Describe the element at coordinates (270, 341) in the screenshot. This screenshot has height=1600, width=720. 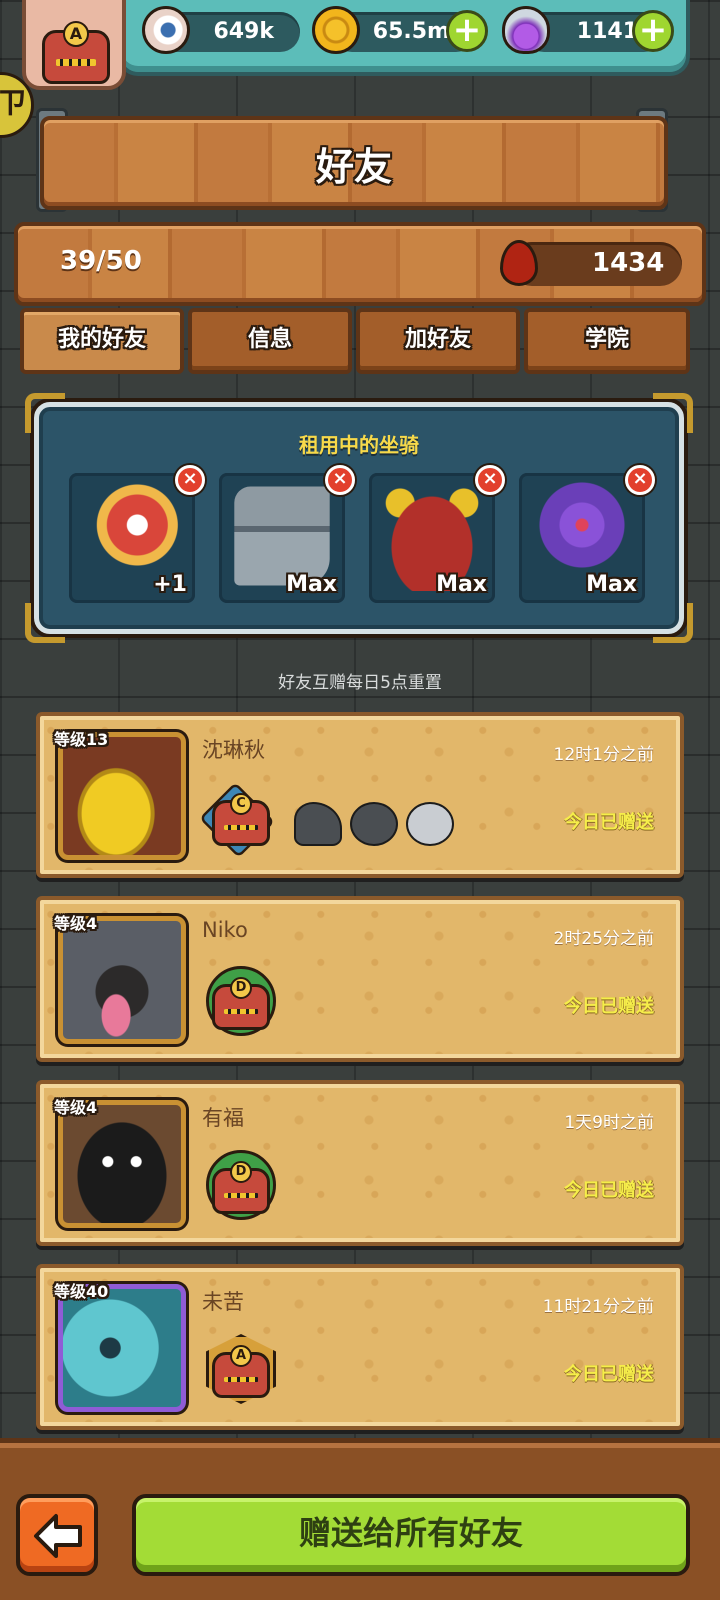
I see `tab-messages: 信息` at that location.